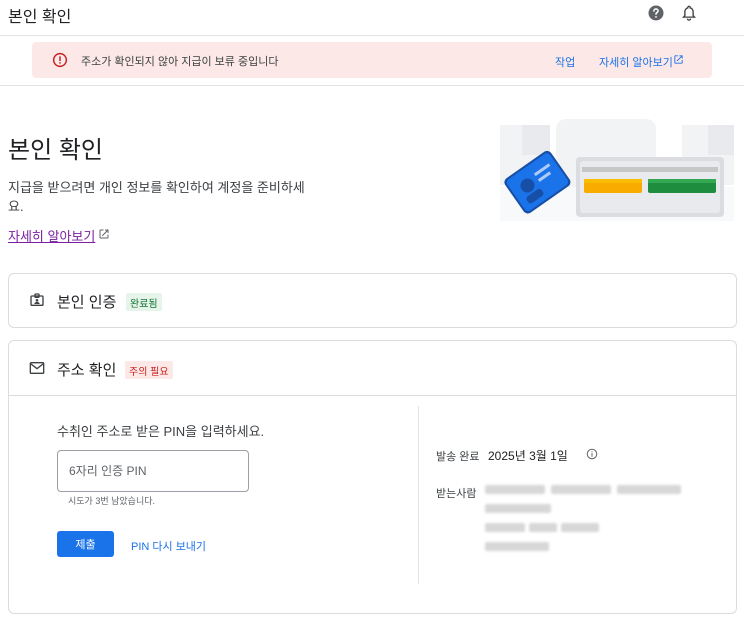 Image resolution: width=744 pixels, height=626 pixels. Describe the element at coordinates (60, 60) in the screenshot. I see `error-icon` at that location.